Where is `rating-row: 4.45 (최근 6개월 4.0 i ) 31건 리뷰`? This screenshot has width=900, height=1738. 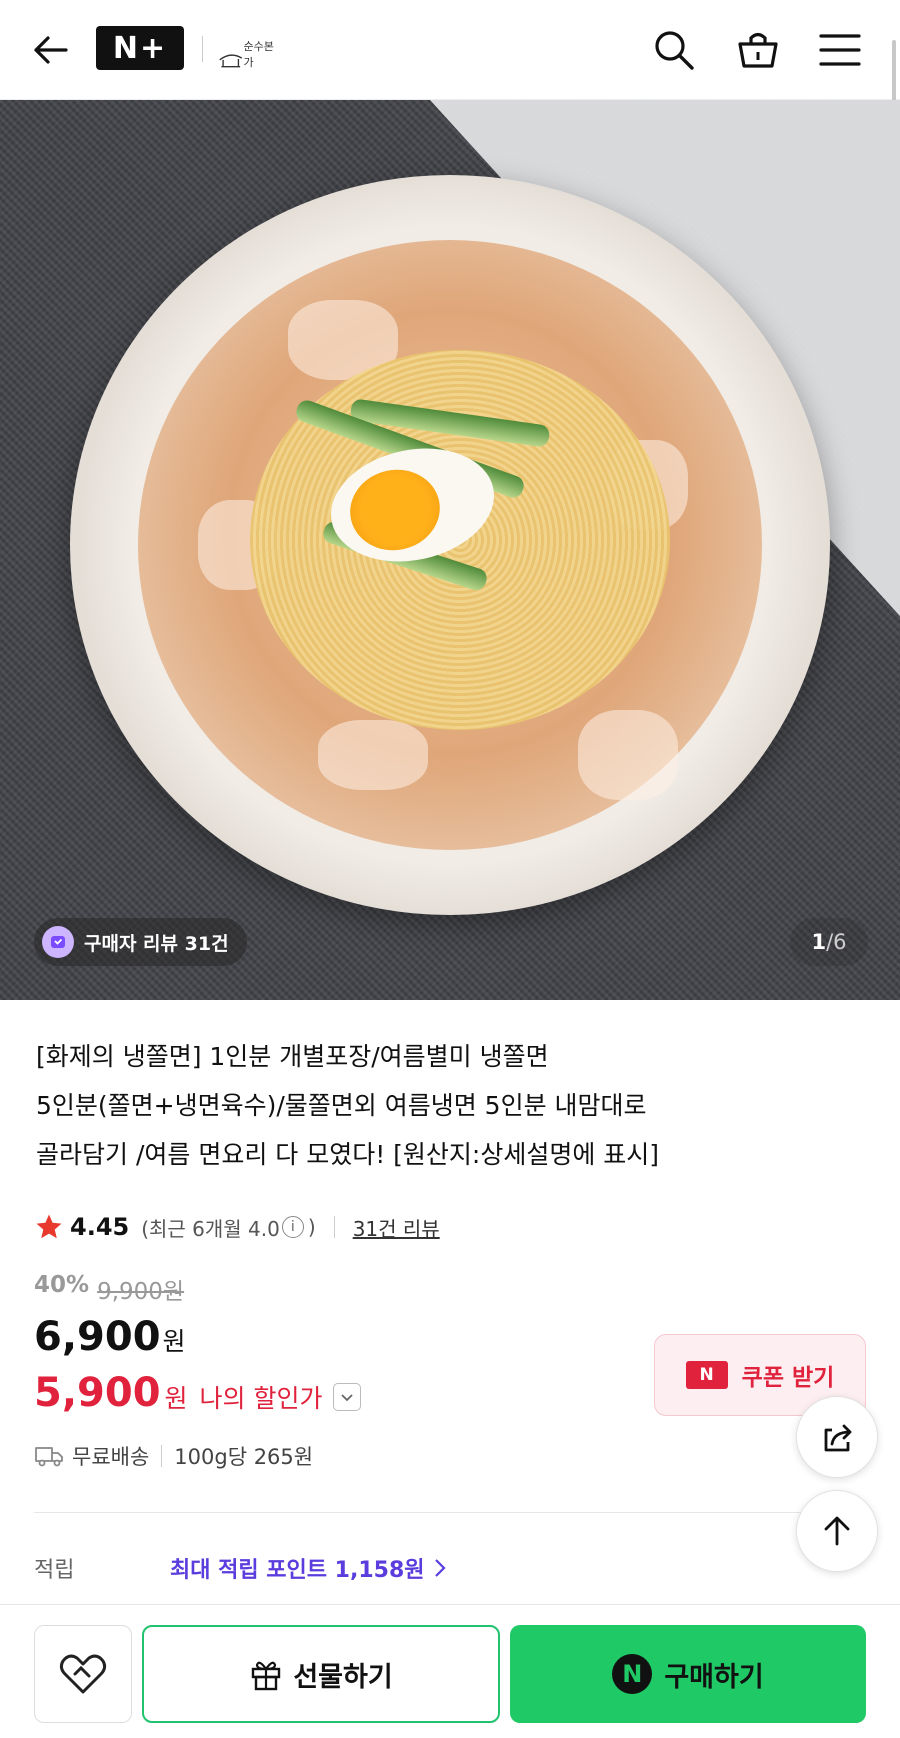
rating-row: 4.45 (최근 6개월 4.0 i ) 31건 리뷰 is located at coordinates (237, 1227).